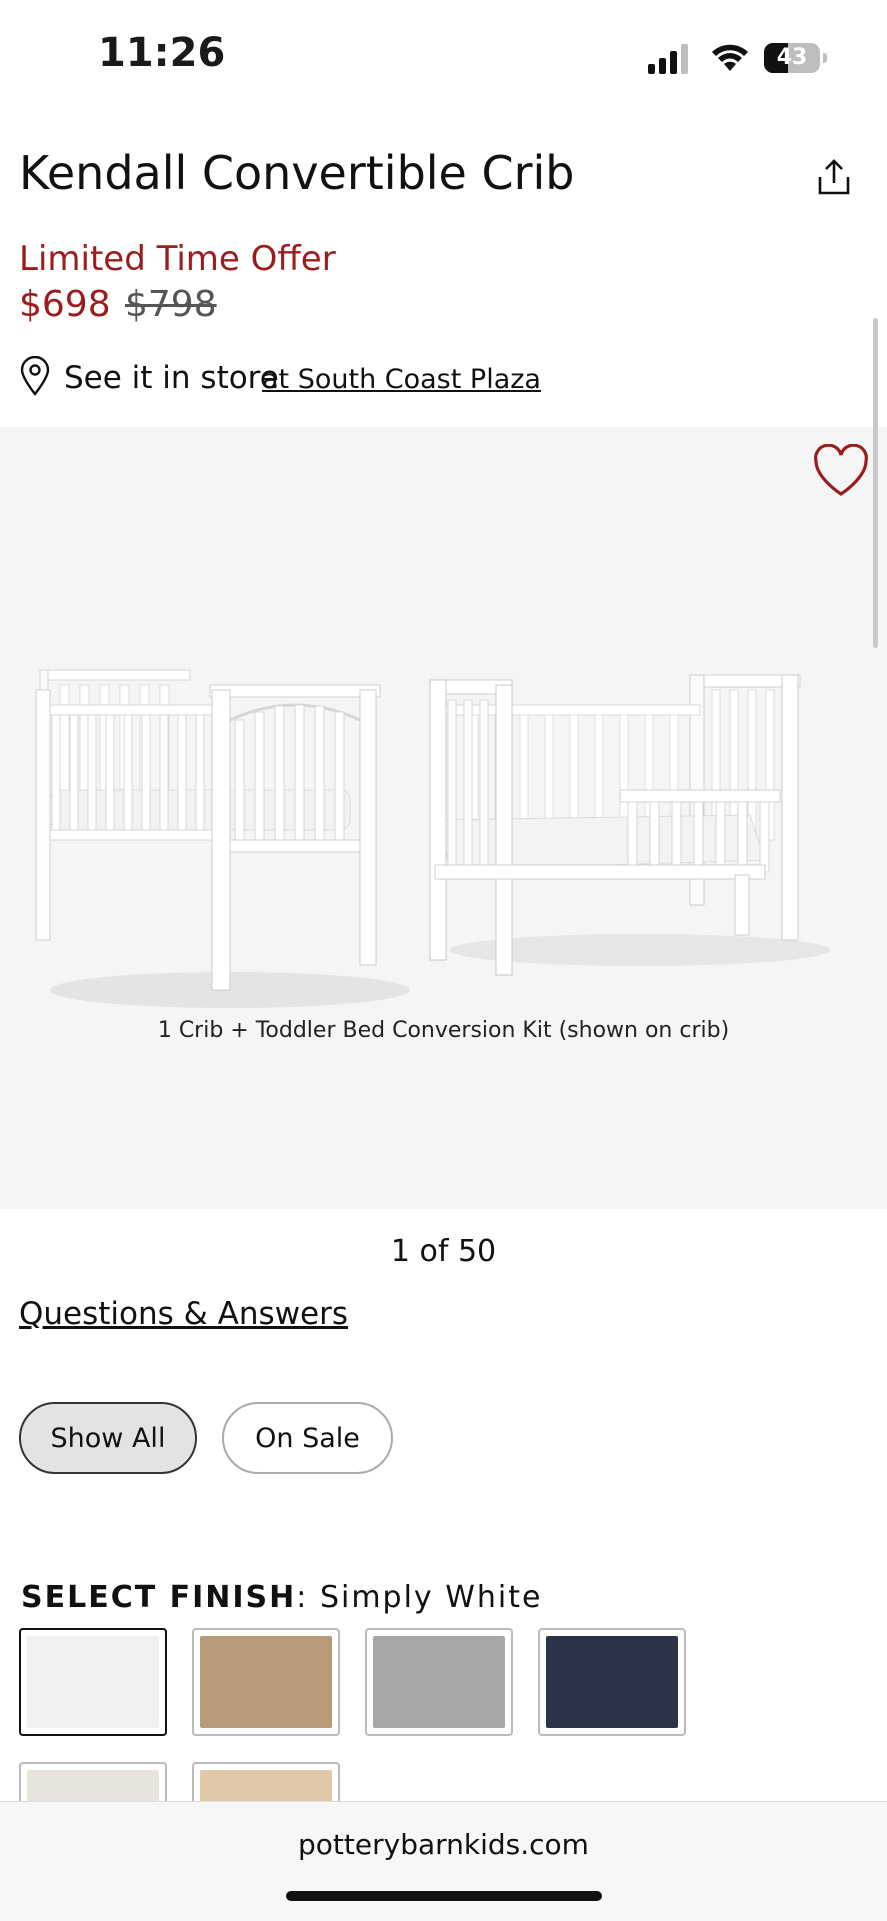 The image size is (887, 1921). Describe the element at coordinates (171, 378) in the screenshot. I see `store-prefix: See it in store` at that location.